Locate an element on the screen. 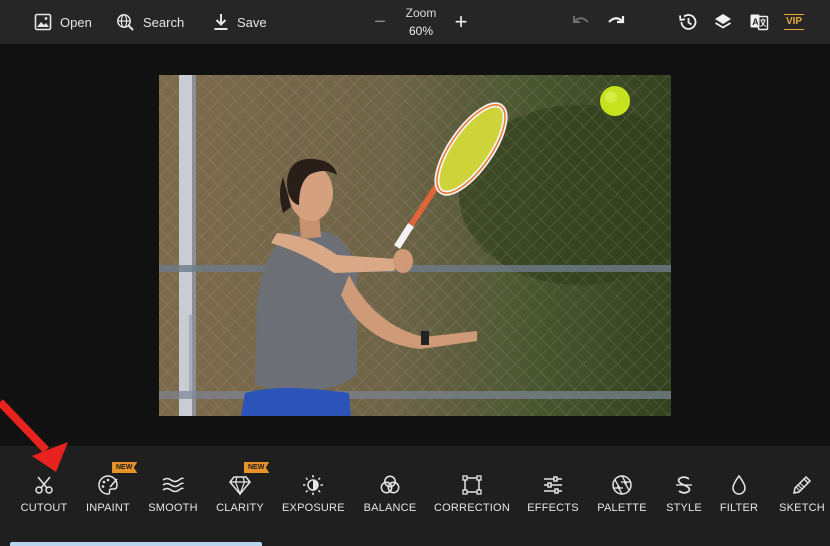 The height and width of the screenshot is (546, 830). sun-contrast-icon is located at coordinates (313, 485).